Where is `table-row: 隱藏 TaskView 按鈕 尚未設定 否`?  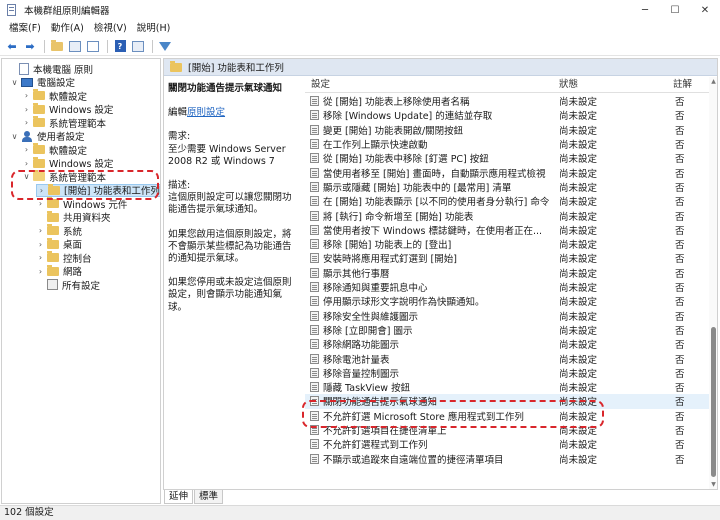 table-row: 隱藏 TaskView 按鈕 尚未設定 否 is located at coordinates (507, 387).